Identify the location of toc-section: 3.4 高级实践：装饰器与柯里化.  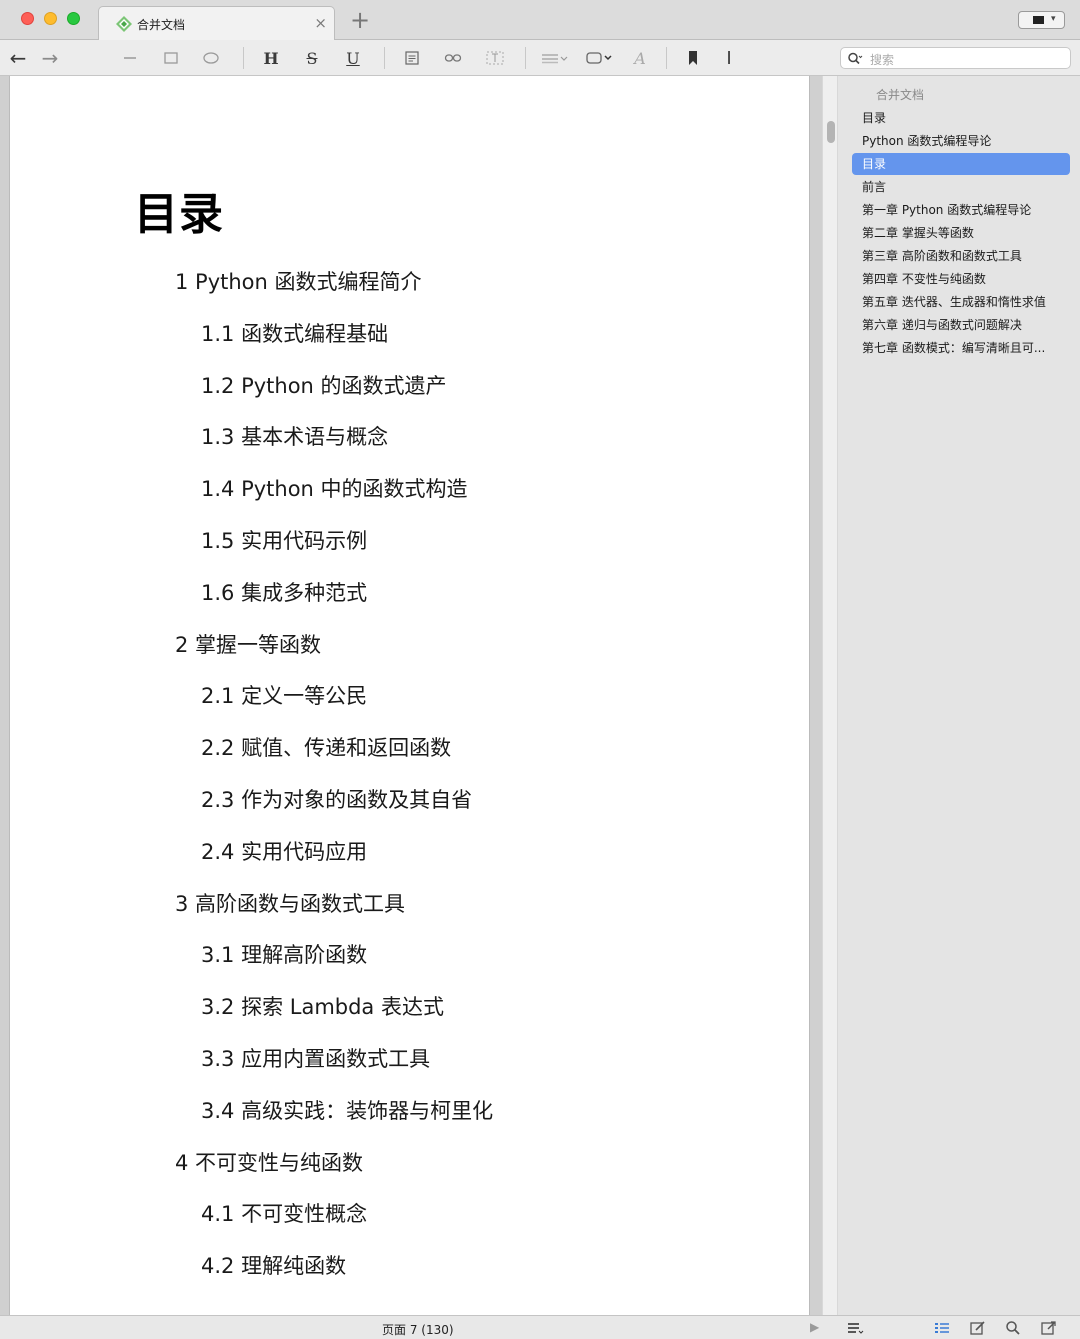
(347, 1110).